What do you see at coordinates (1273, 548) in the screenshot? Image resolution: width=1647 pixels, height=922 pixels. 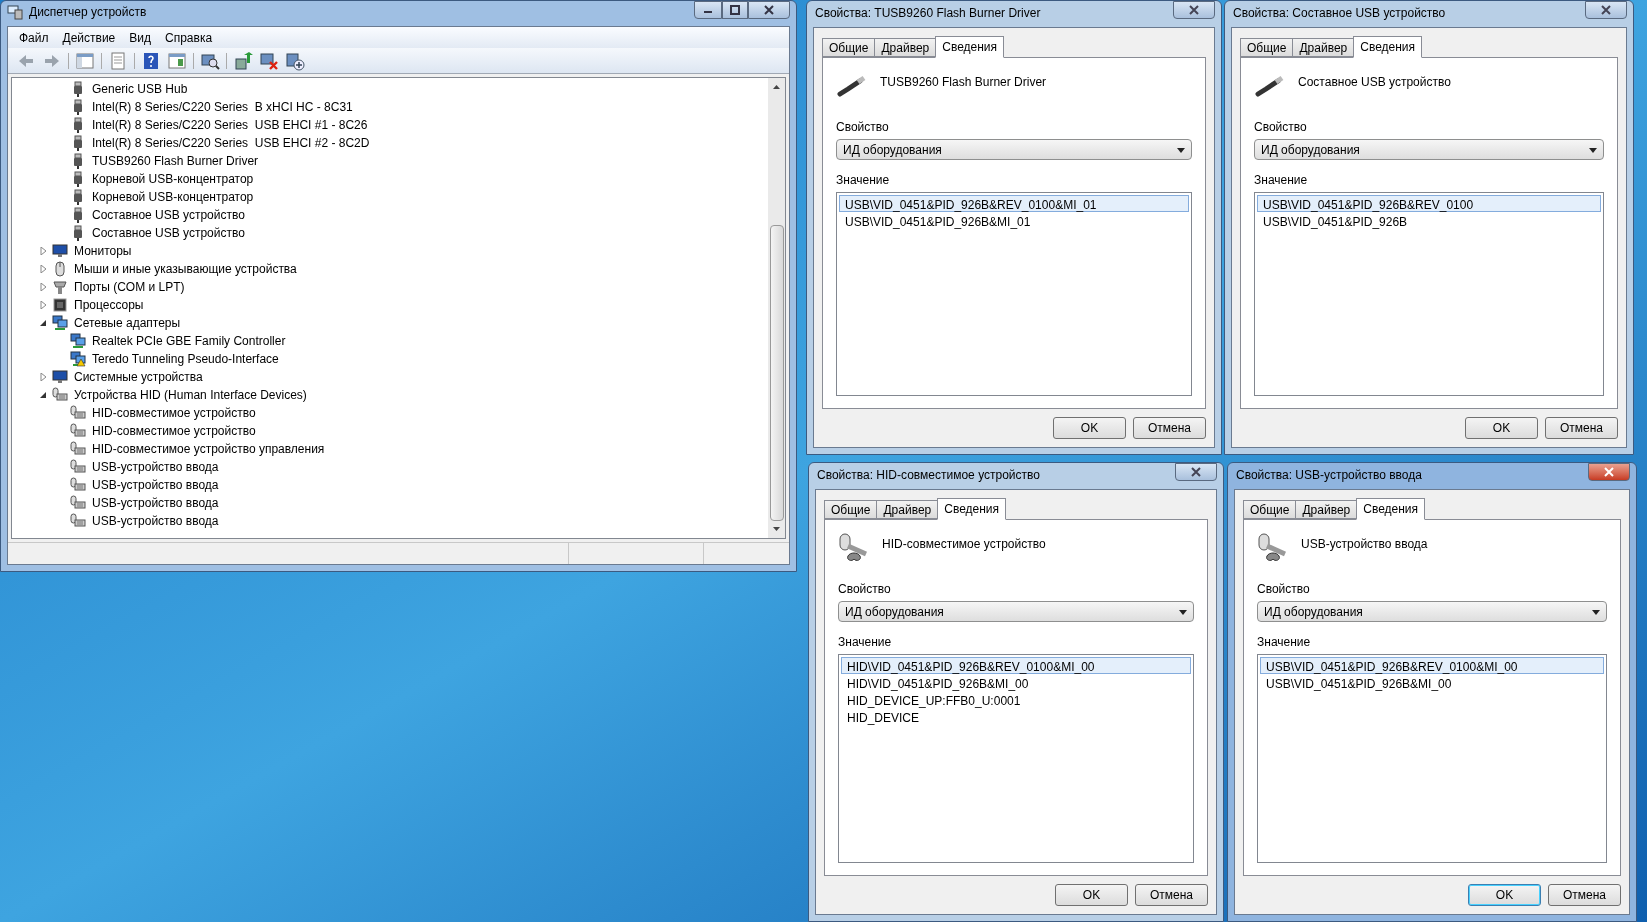 I see `mouse-gamepad-icon` at bounding box center [1273, 548].